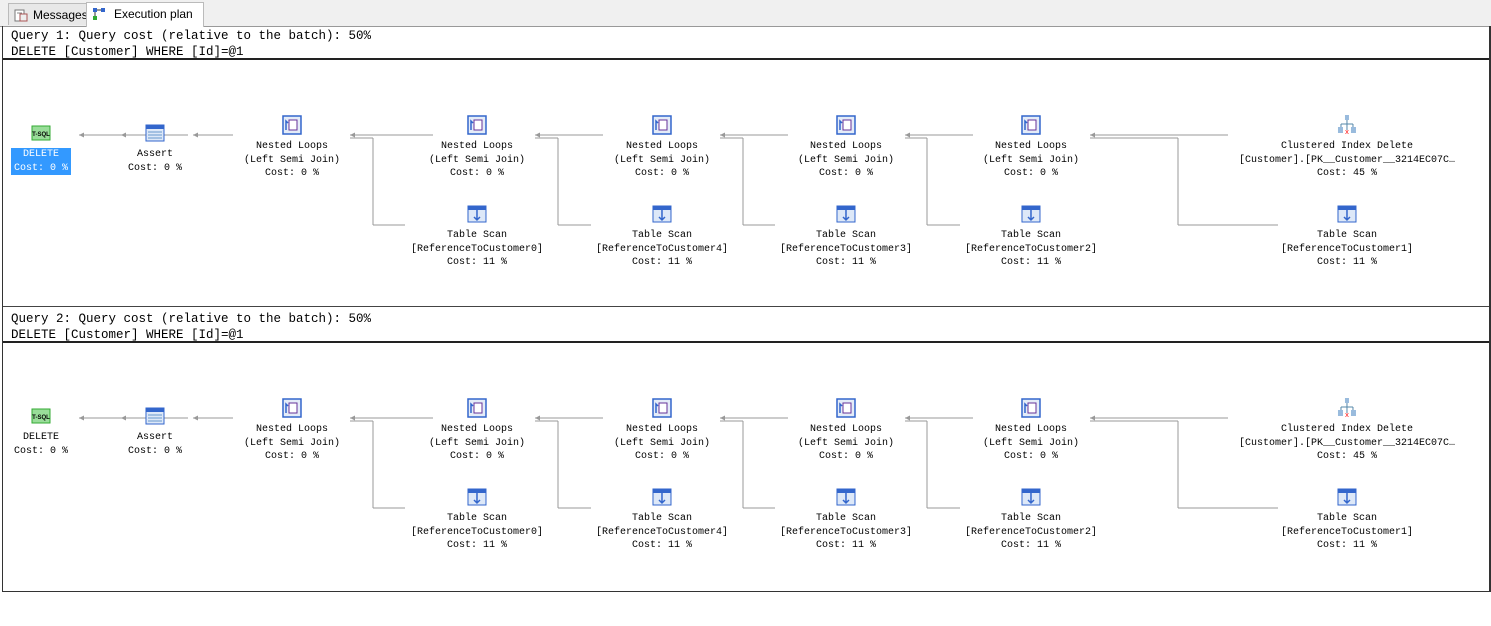 The width and height of the screenshot is (1491, 626). Describe the element at coordinates (745, 13) in the screenshot. I see `result-tabs: Messages Execution plan` at that location.